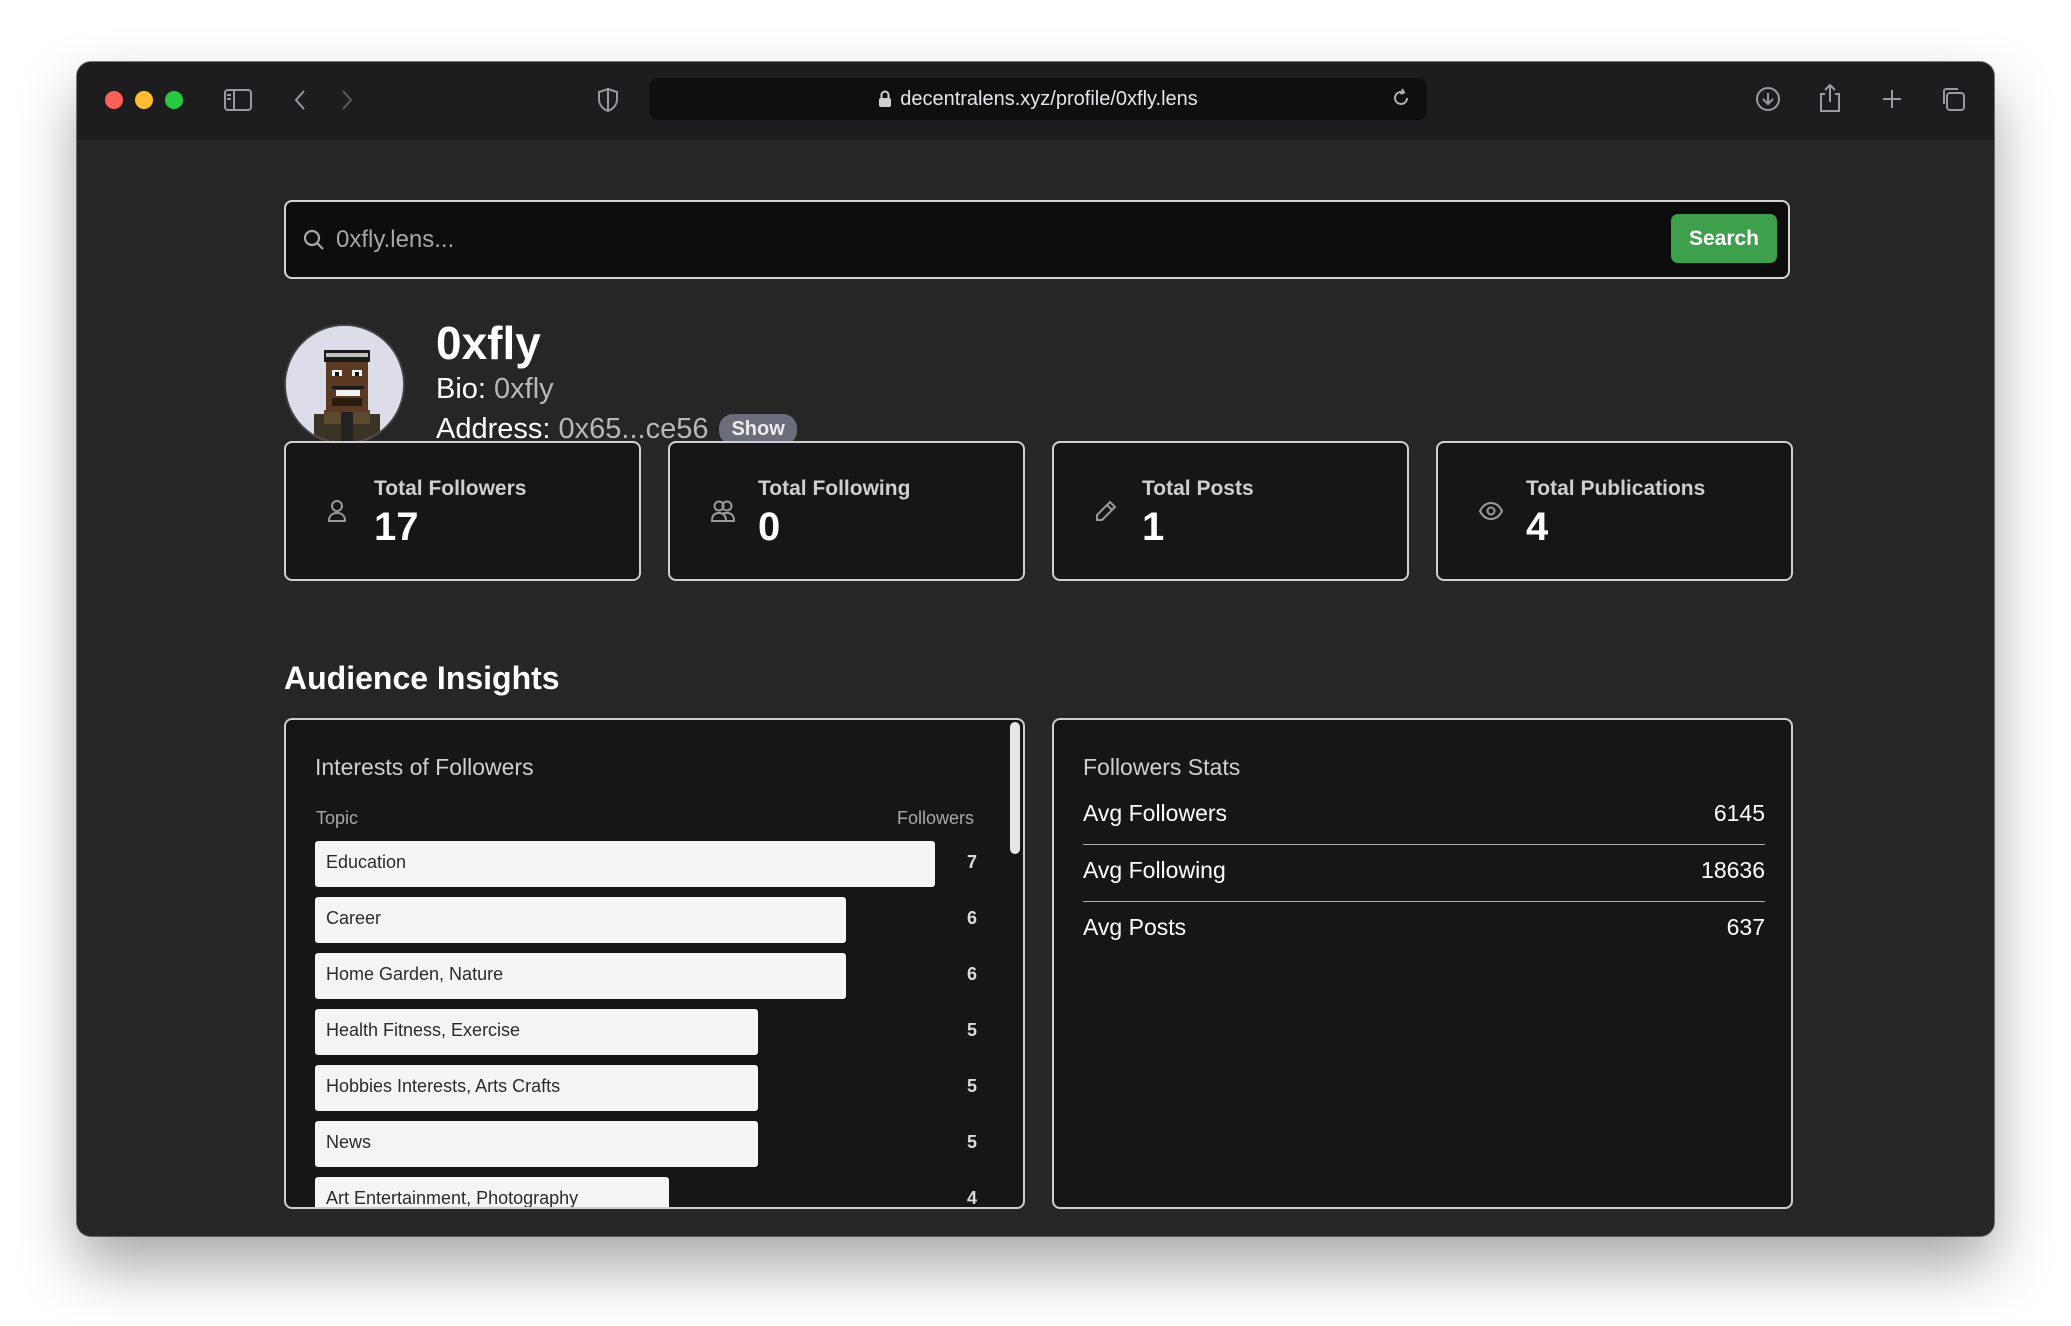 The width and height of the screenshot is (2071, 1326). What do you see at coordinates (1491, 513) in the screenshot?
I see `eye-icon` at bounding box center [1491, 513].